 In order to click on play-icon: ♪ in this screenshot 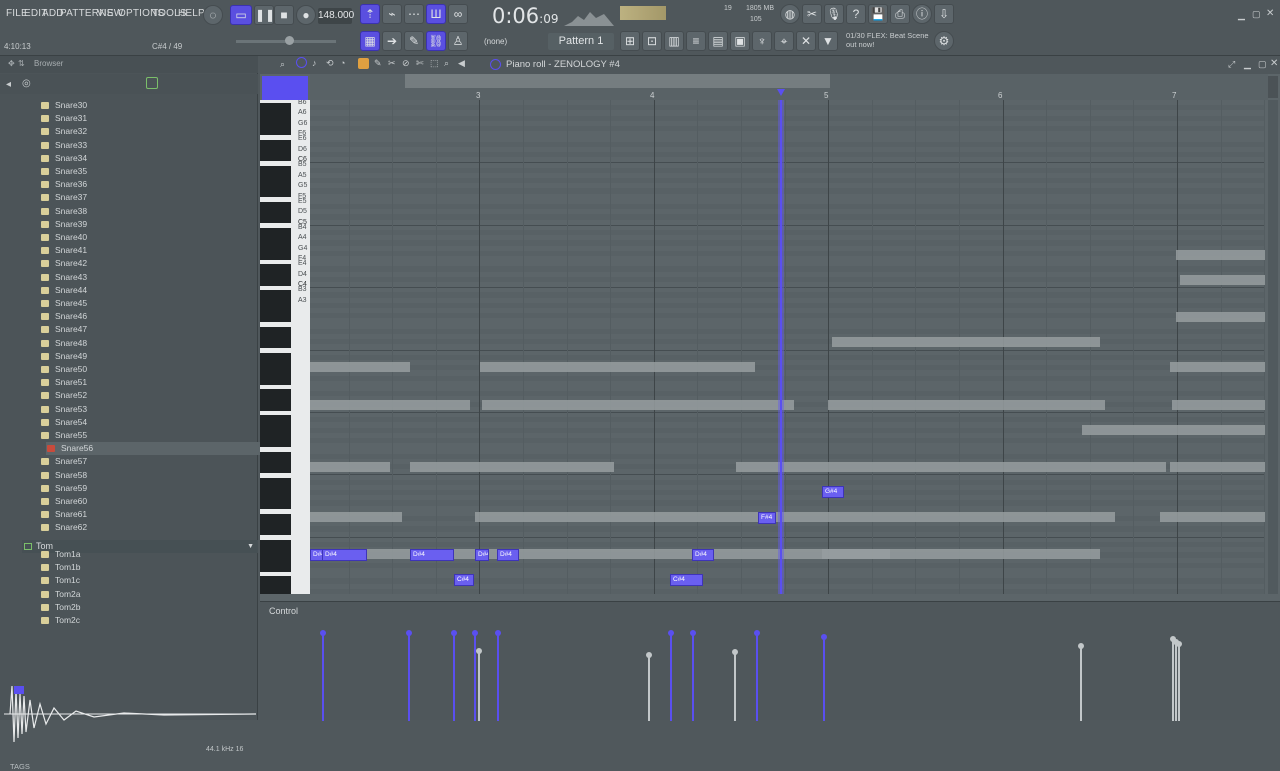, I will do `click(314, 63)`.